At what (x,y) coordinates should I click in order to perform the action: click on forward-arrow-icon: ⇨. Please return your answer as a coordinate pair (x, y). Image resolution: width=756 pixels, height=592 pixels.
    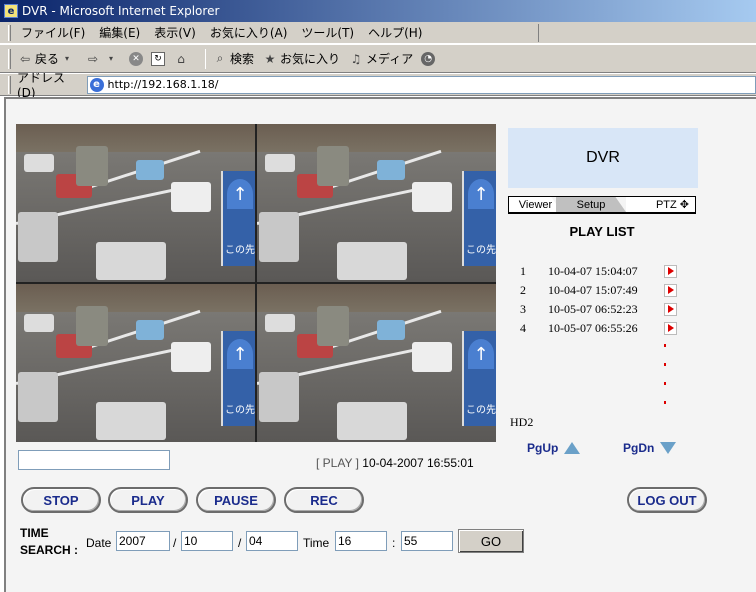
    Looking at the image, I should click on (93, 58).